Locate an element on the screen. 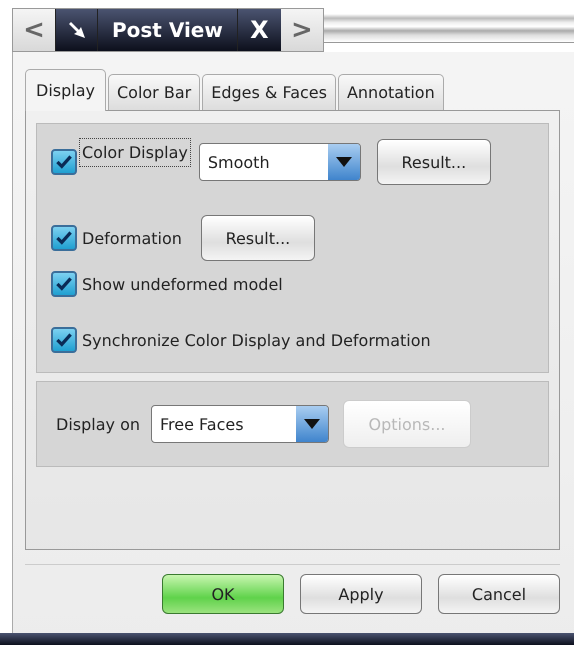  tab: Display is located at coordinates (65, 90).